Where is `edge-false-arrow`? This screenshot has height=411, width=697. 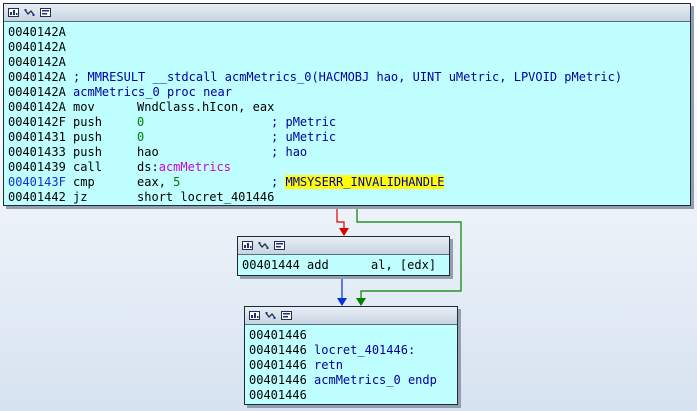 edge-false-arrow is located at coordinates (344, 232).